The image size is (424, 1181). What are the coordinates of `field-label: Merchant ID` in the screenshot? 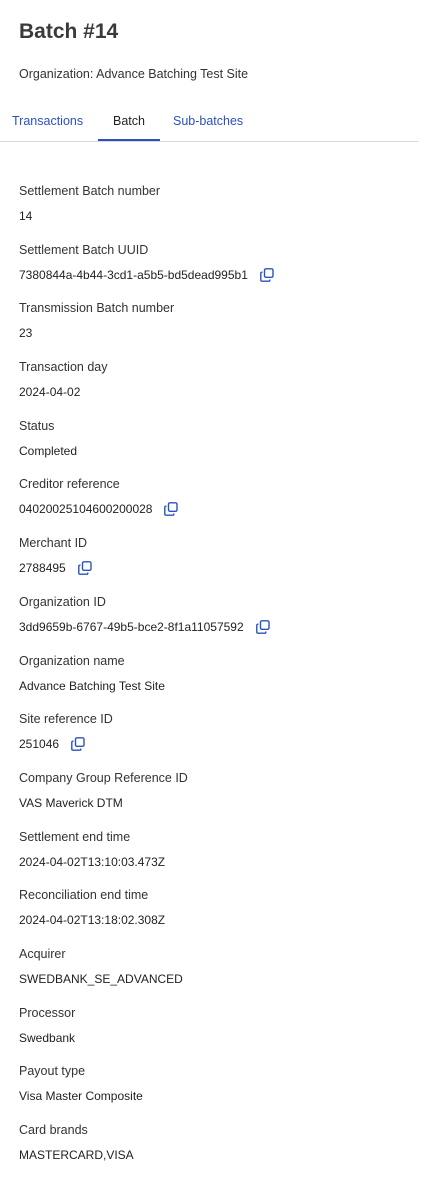 It's located at (53, 543).